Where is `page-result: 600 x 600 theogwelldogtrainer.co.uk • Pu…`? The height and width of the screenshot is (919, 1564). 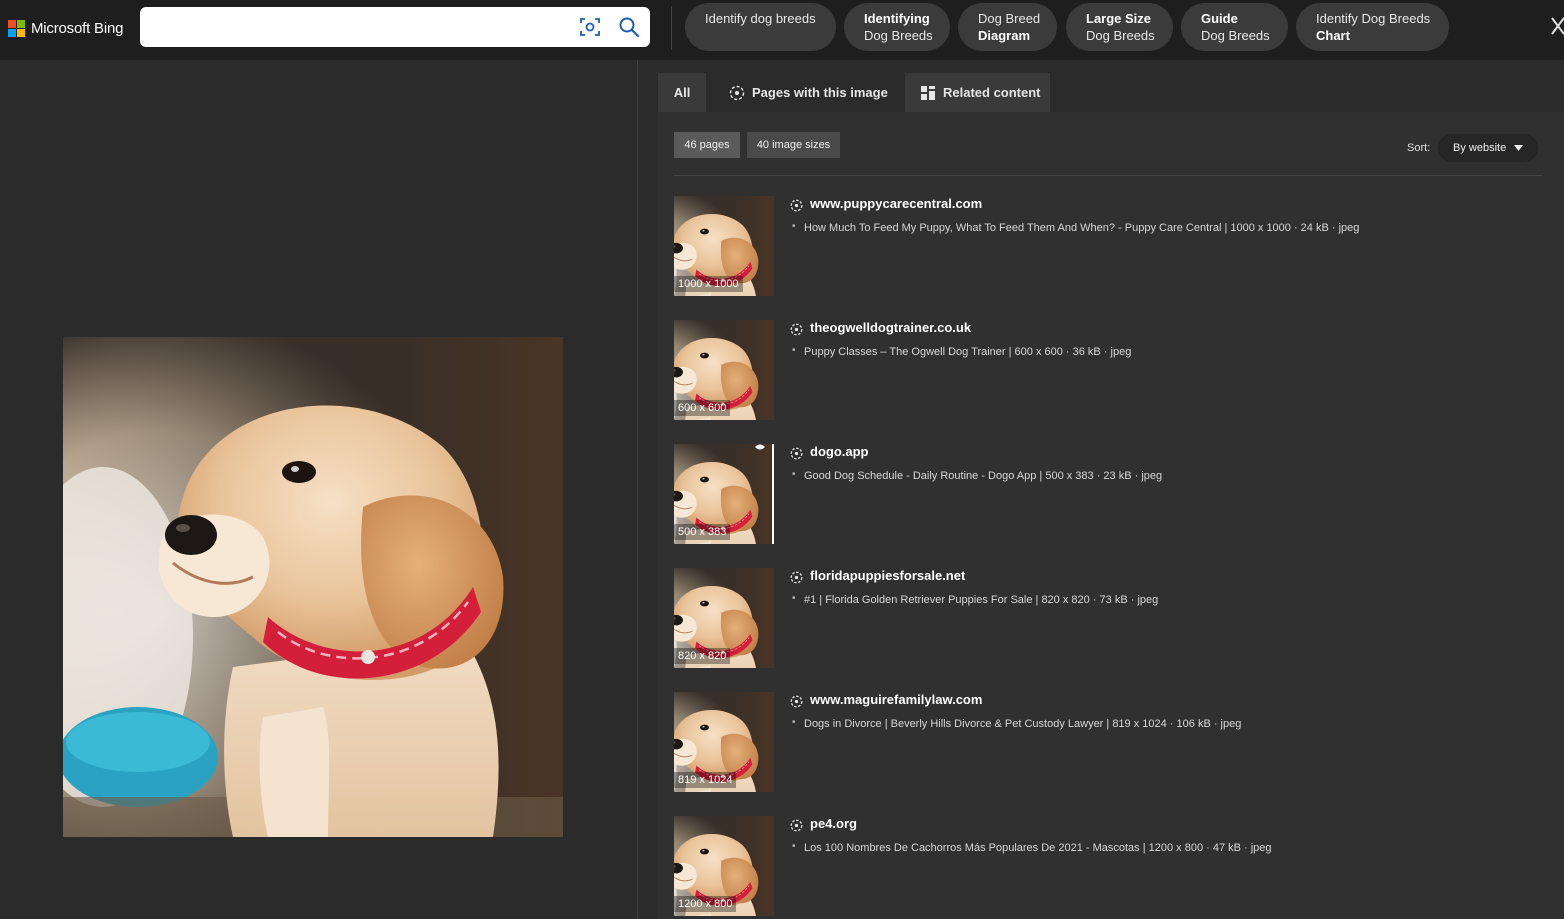 page-result: 600 x 600 theogwelldogtrainer.co.uk • Pu… is located at coordinates (1114, 370).